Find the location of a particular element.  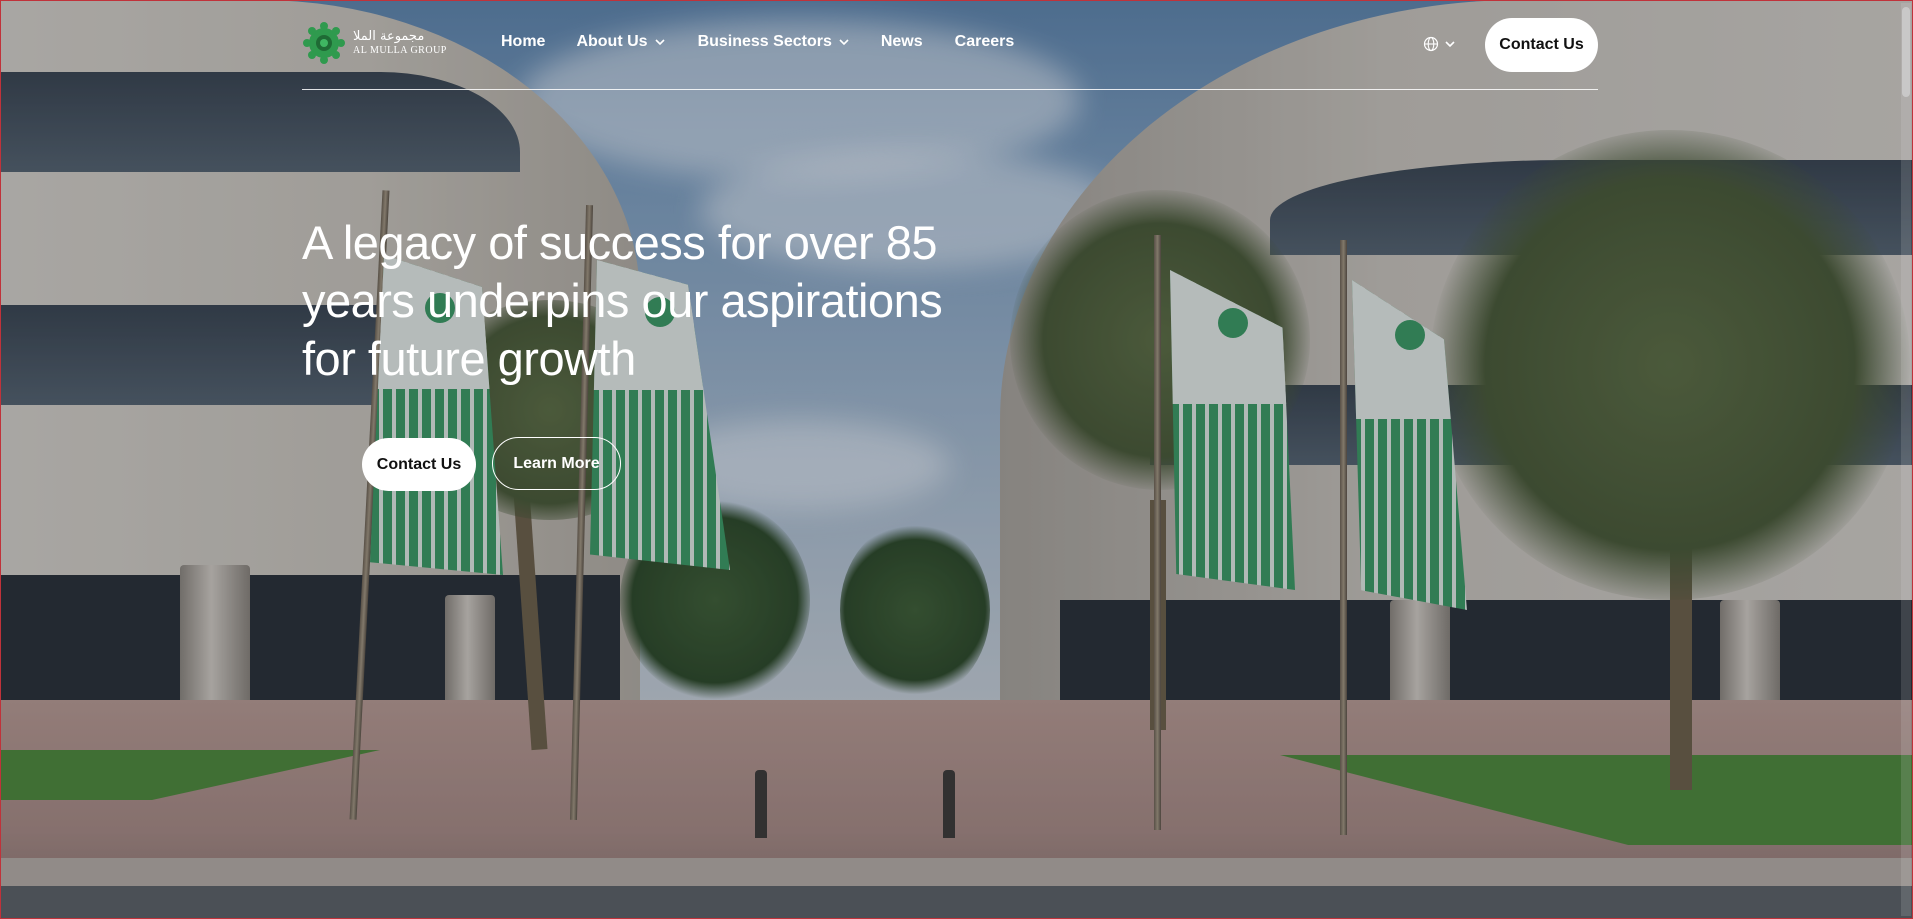

header-contact-button: Contact Us is located at coordinates (1541, 45).